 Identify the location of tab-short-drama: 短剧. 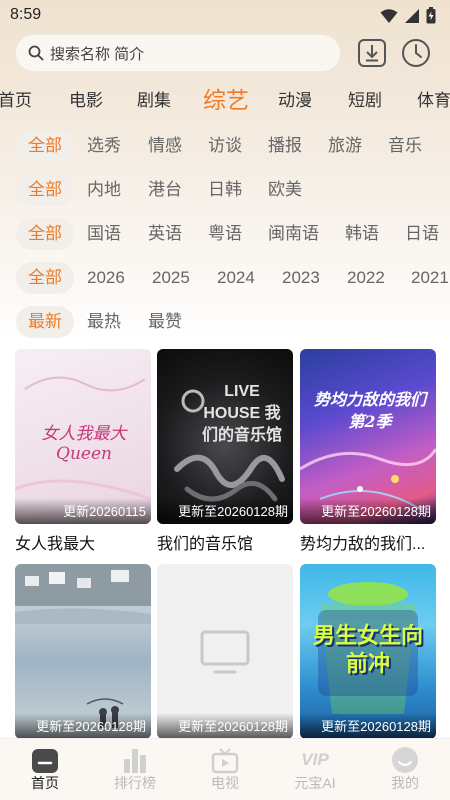
(365, 98).